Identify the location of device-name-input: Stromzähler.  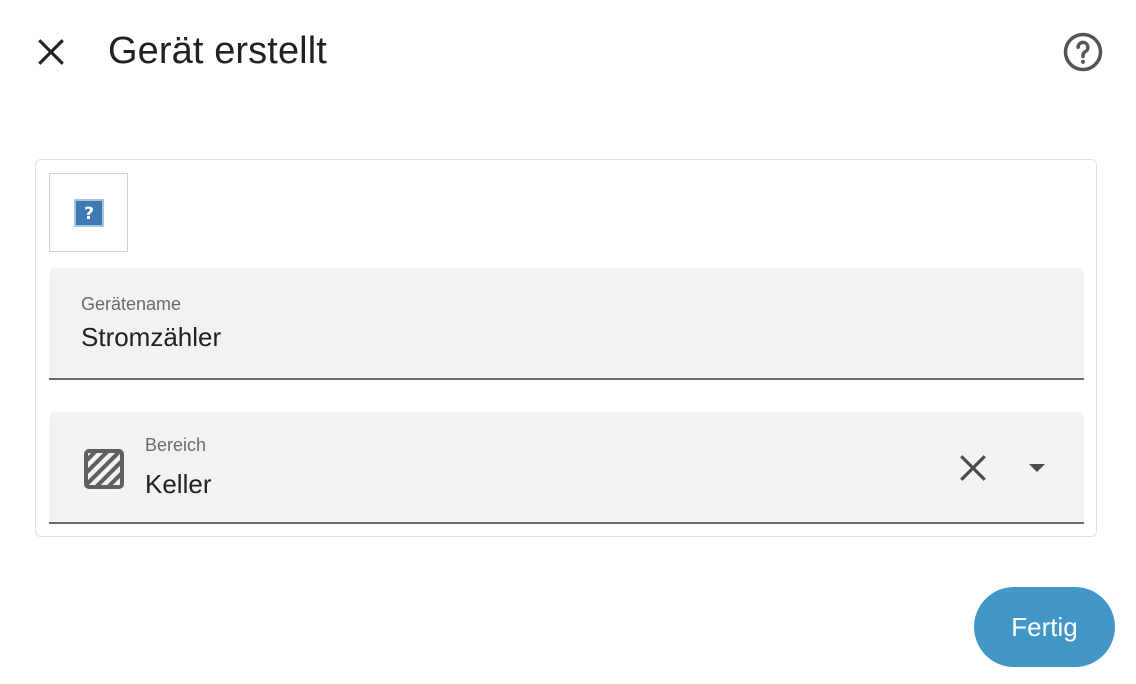
(151, 337).